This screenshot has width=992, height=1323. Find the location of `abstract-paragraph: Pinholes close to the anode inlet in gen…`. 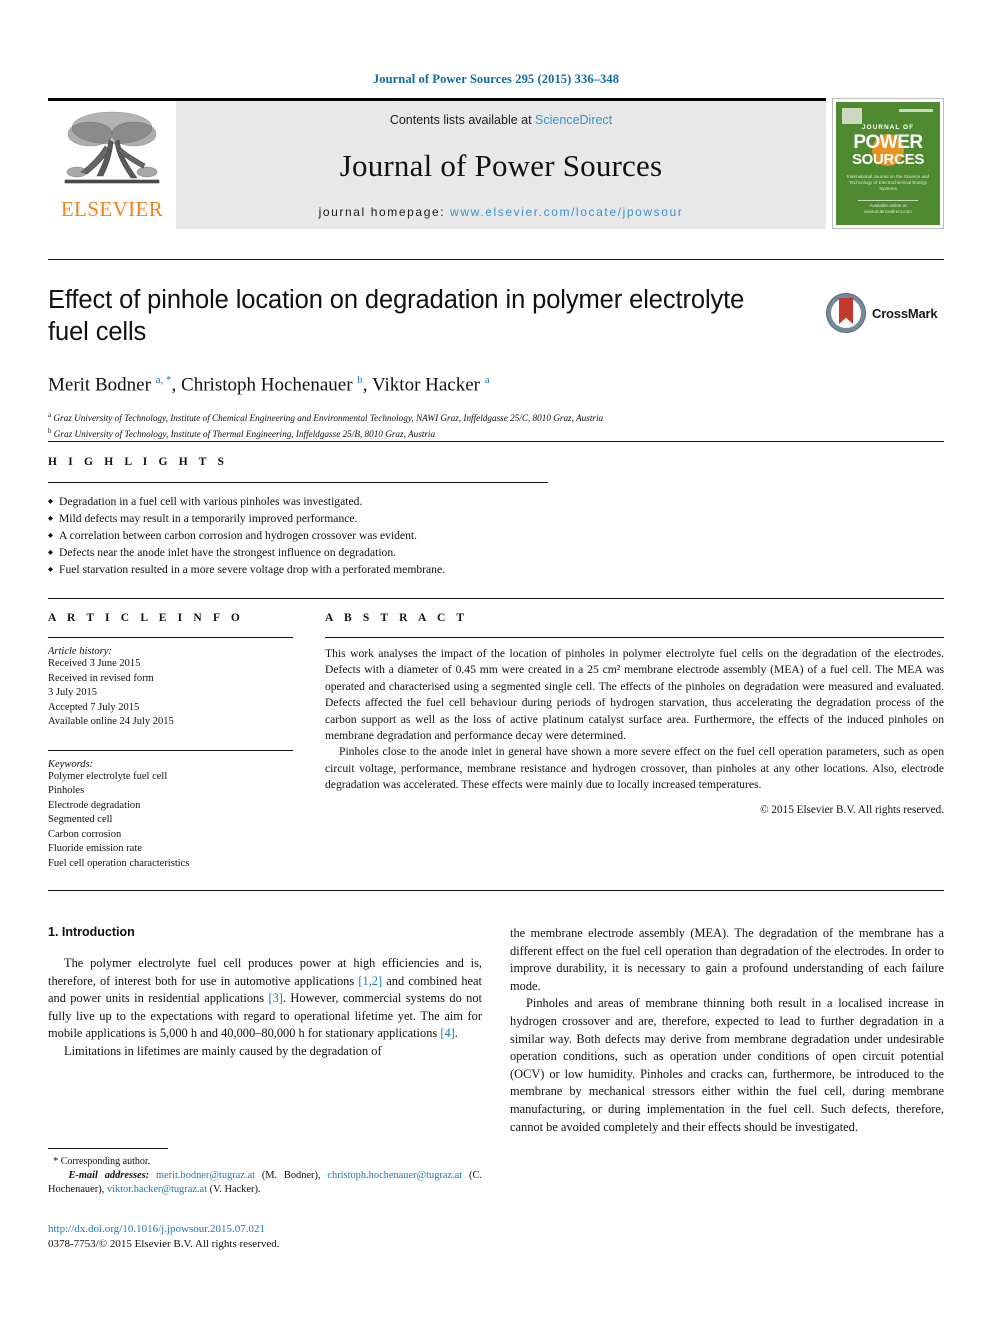

abstract-paragraph: Pinholes close to the anode inlet in gen… is located at coordinates (634, 768).